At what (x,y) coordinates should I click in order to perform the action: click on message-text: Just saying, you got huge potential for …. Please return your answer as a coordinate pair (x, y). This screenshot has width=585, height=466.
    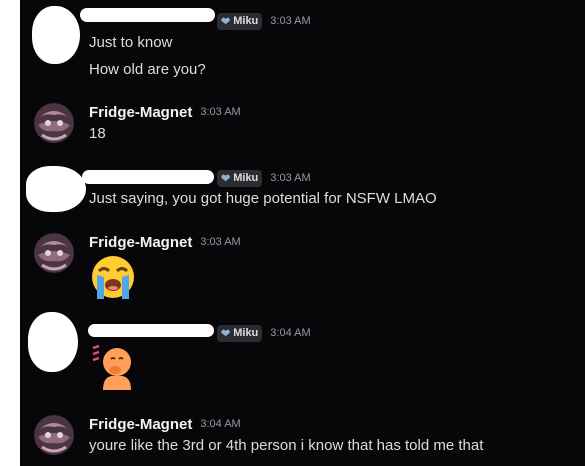
    Looking at the image, I should click on (263, 198).